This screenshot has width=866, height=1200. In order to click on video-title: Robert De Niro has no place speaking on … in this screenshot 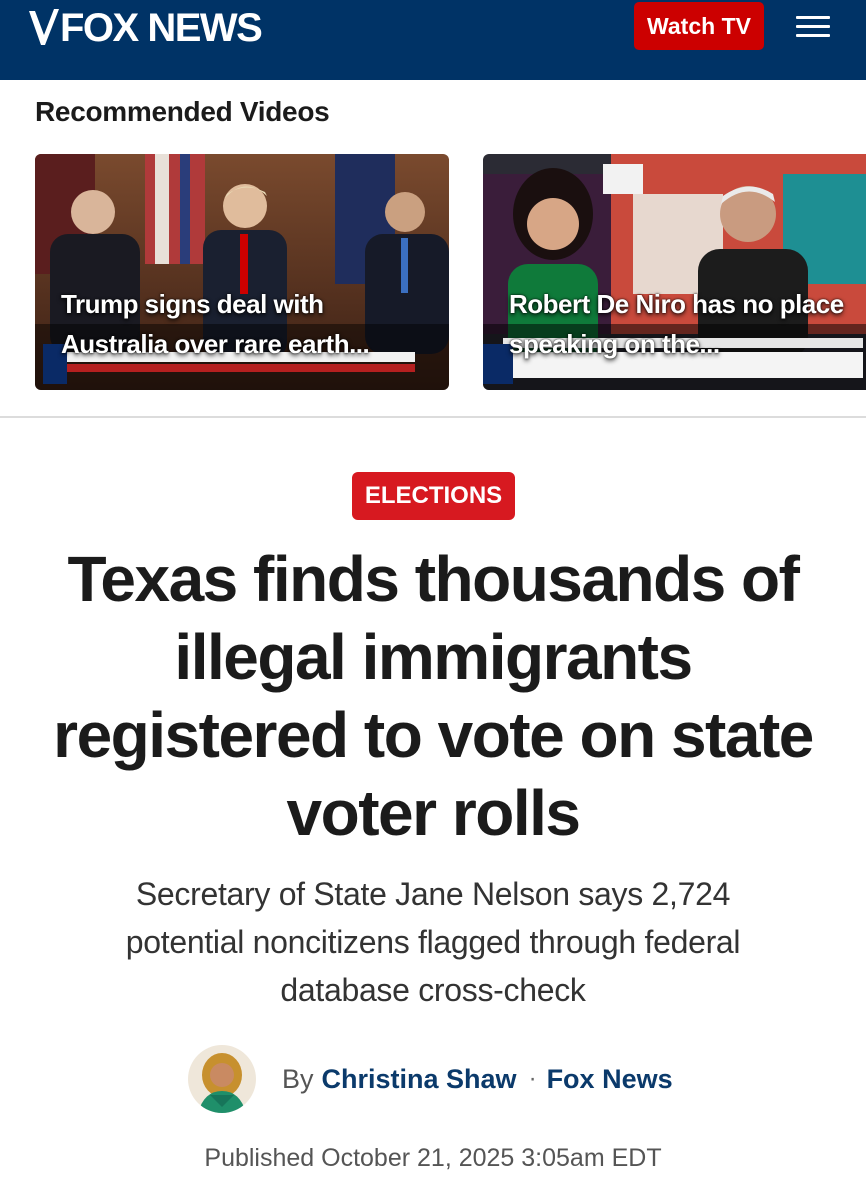, I will do `click(687, 324)`.